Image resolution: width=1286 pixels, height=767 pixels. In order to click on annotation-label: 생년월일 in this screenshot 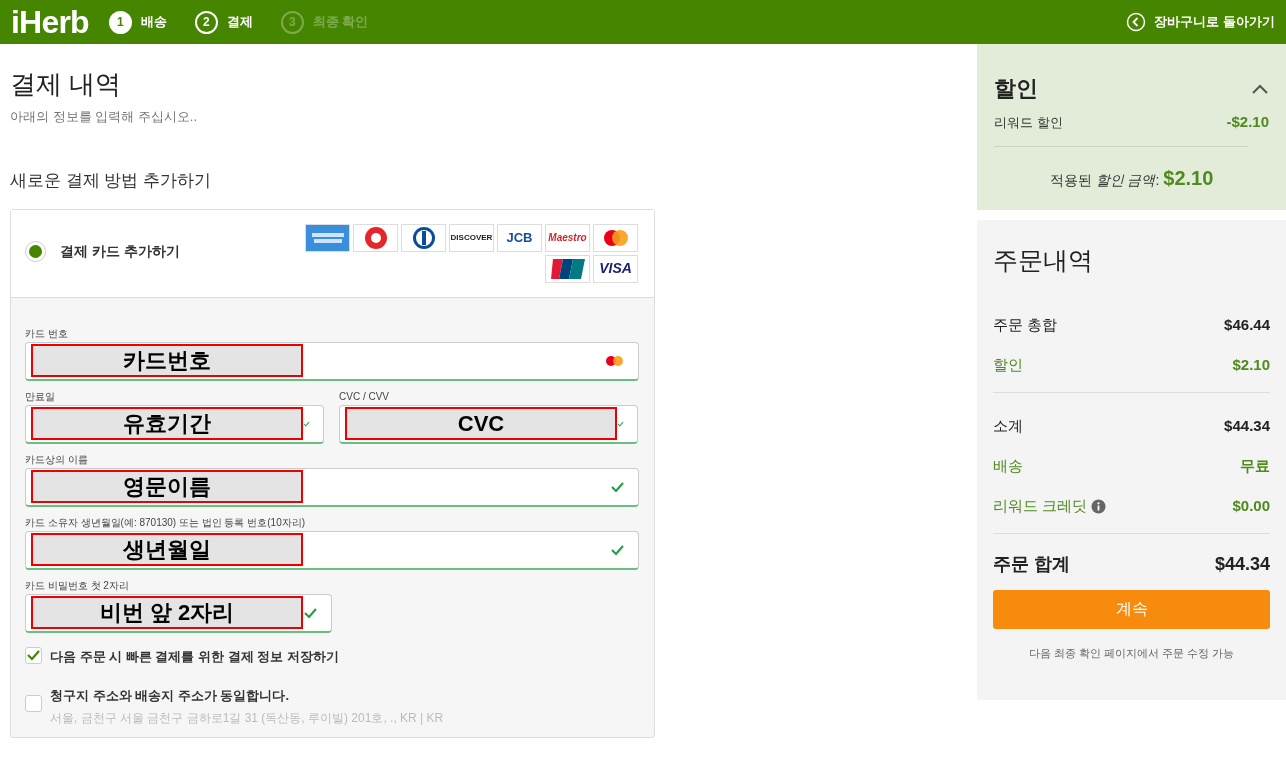, I will do `click(167, 549)`.